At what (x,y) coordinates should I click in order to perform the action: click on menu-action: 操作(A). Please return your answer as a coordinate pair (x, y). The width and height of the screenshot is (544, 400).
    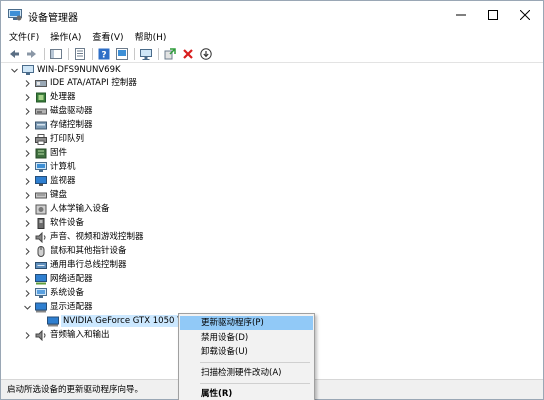
    Looking at the image, I should click on (65, 38).